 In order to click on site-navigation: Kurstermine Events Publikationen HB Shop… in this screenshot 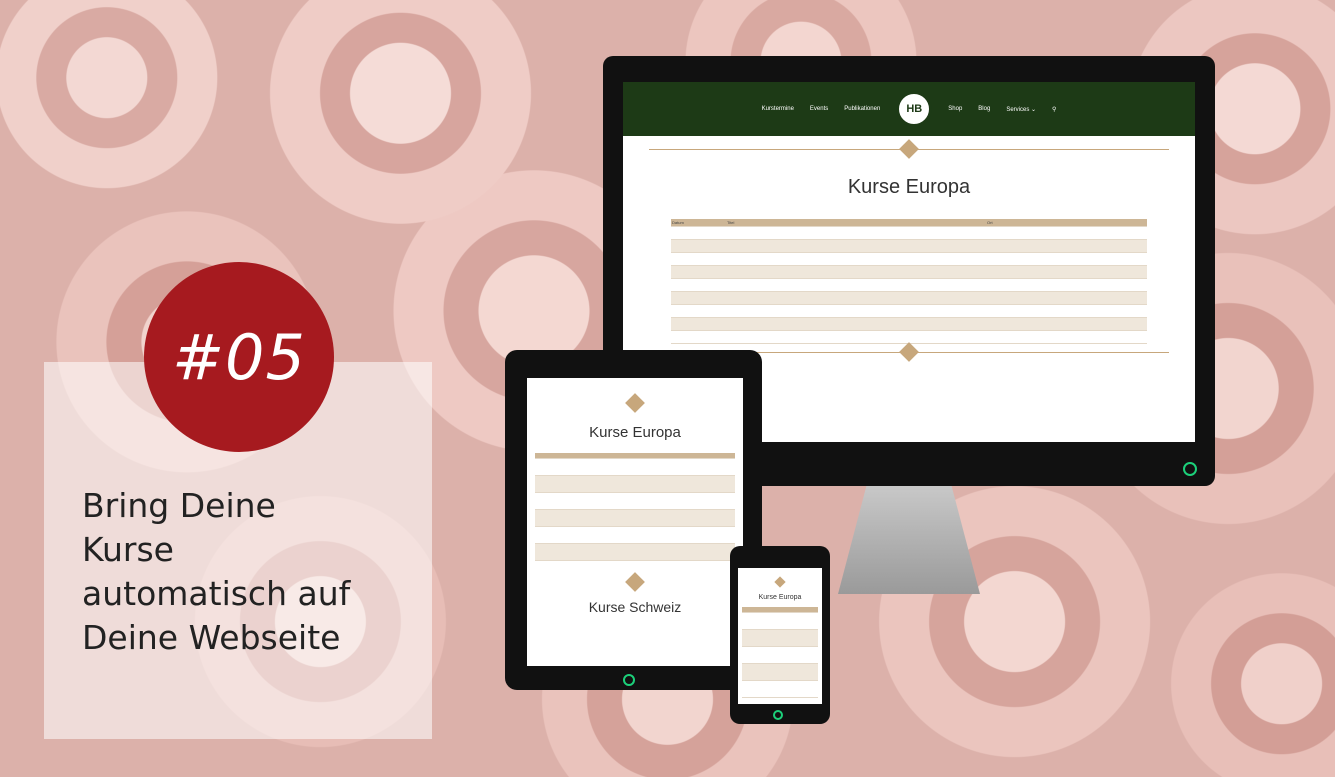, I will do `click(909, 109)`.